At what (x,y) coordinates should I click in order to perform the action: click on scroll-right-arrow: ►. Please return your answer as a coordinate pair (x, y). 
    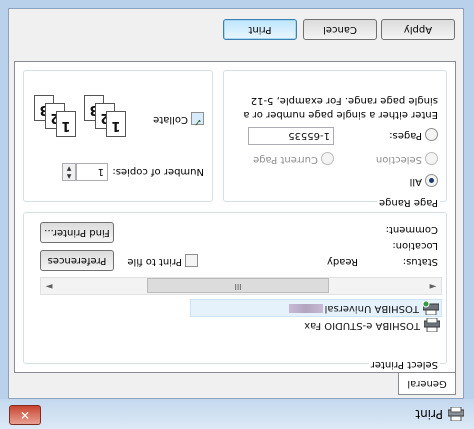
    Looking at the image, I should click on (49, 286).